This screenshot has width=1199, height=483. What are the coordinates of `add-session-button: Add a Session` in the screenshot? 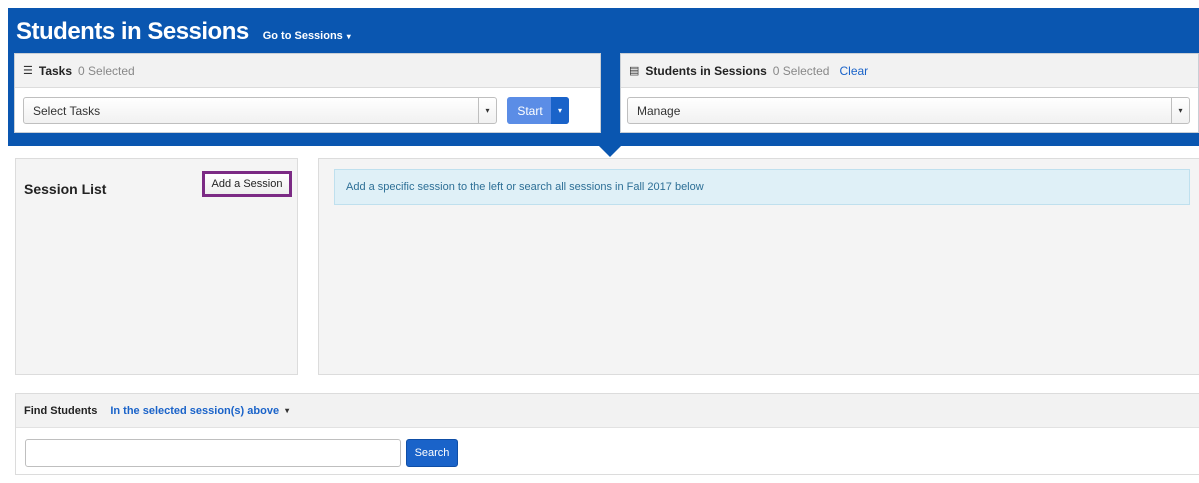 It's located at (247, 184).